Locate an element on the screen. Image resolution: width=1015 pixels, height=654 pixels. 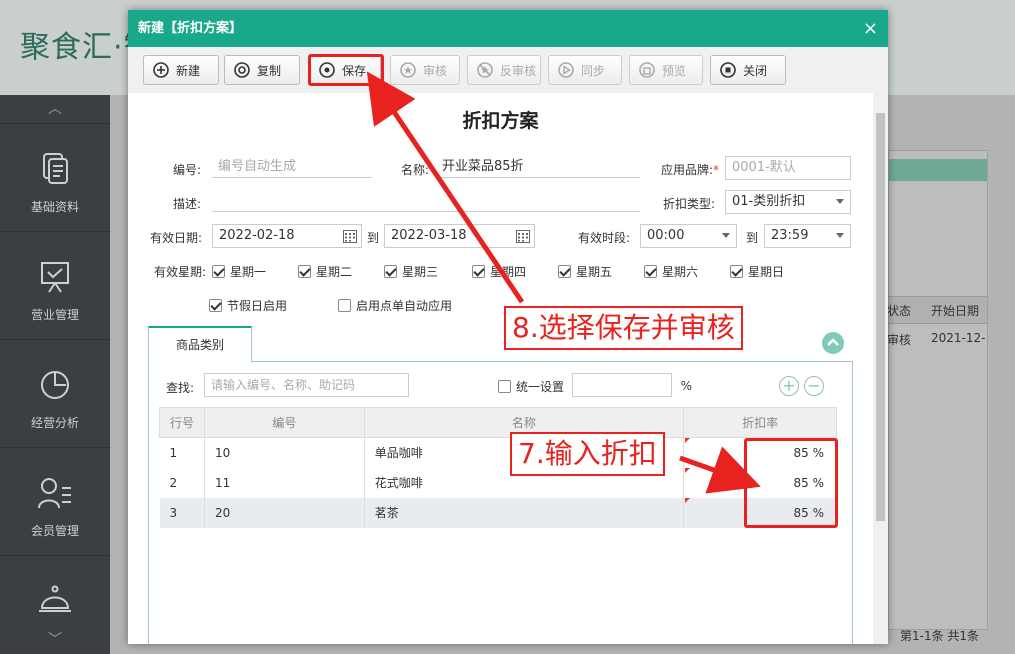
save-highlight-box is located at coordinates (346, 70).